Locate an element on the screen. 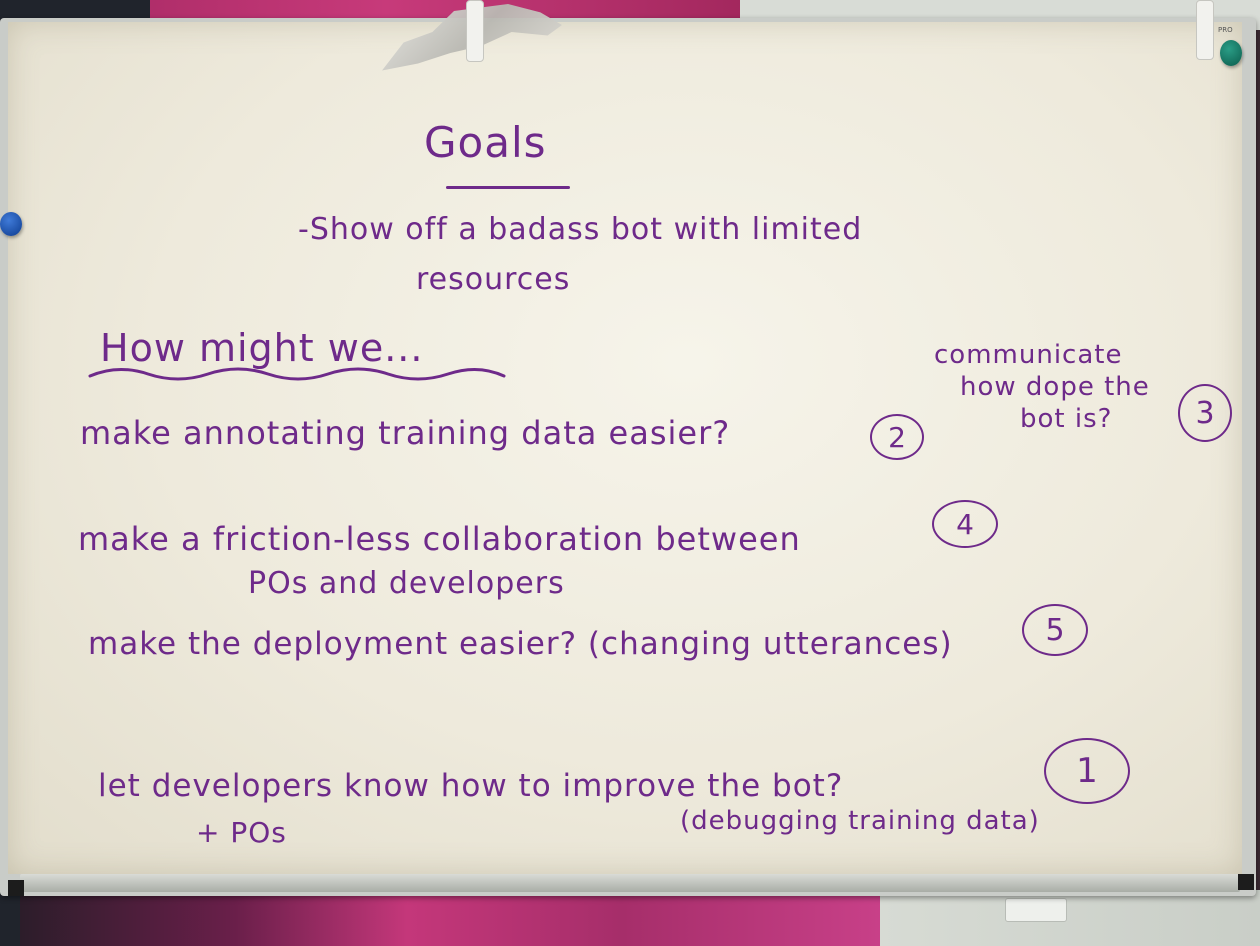 The width and height of the screenshot is (1260, 946). curtain-bottom is located at coordinates (450, 918).